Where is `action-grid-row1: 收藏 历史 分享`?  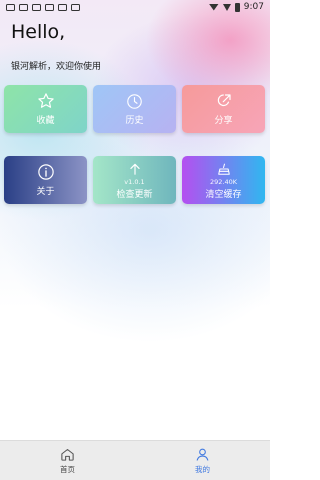 action-grid-row1: 收藏 历史 分享 is located at coordinates (134, 109).